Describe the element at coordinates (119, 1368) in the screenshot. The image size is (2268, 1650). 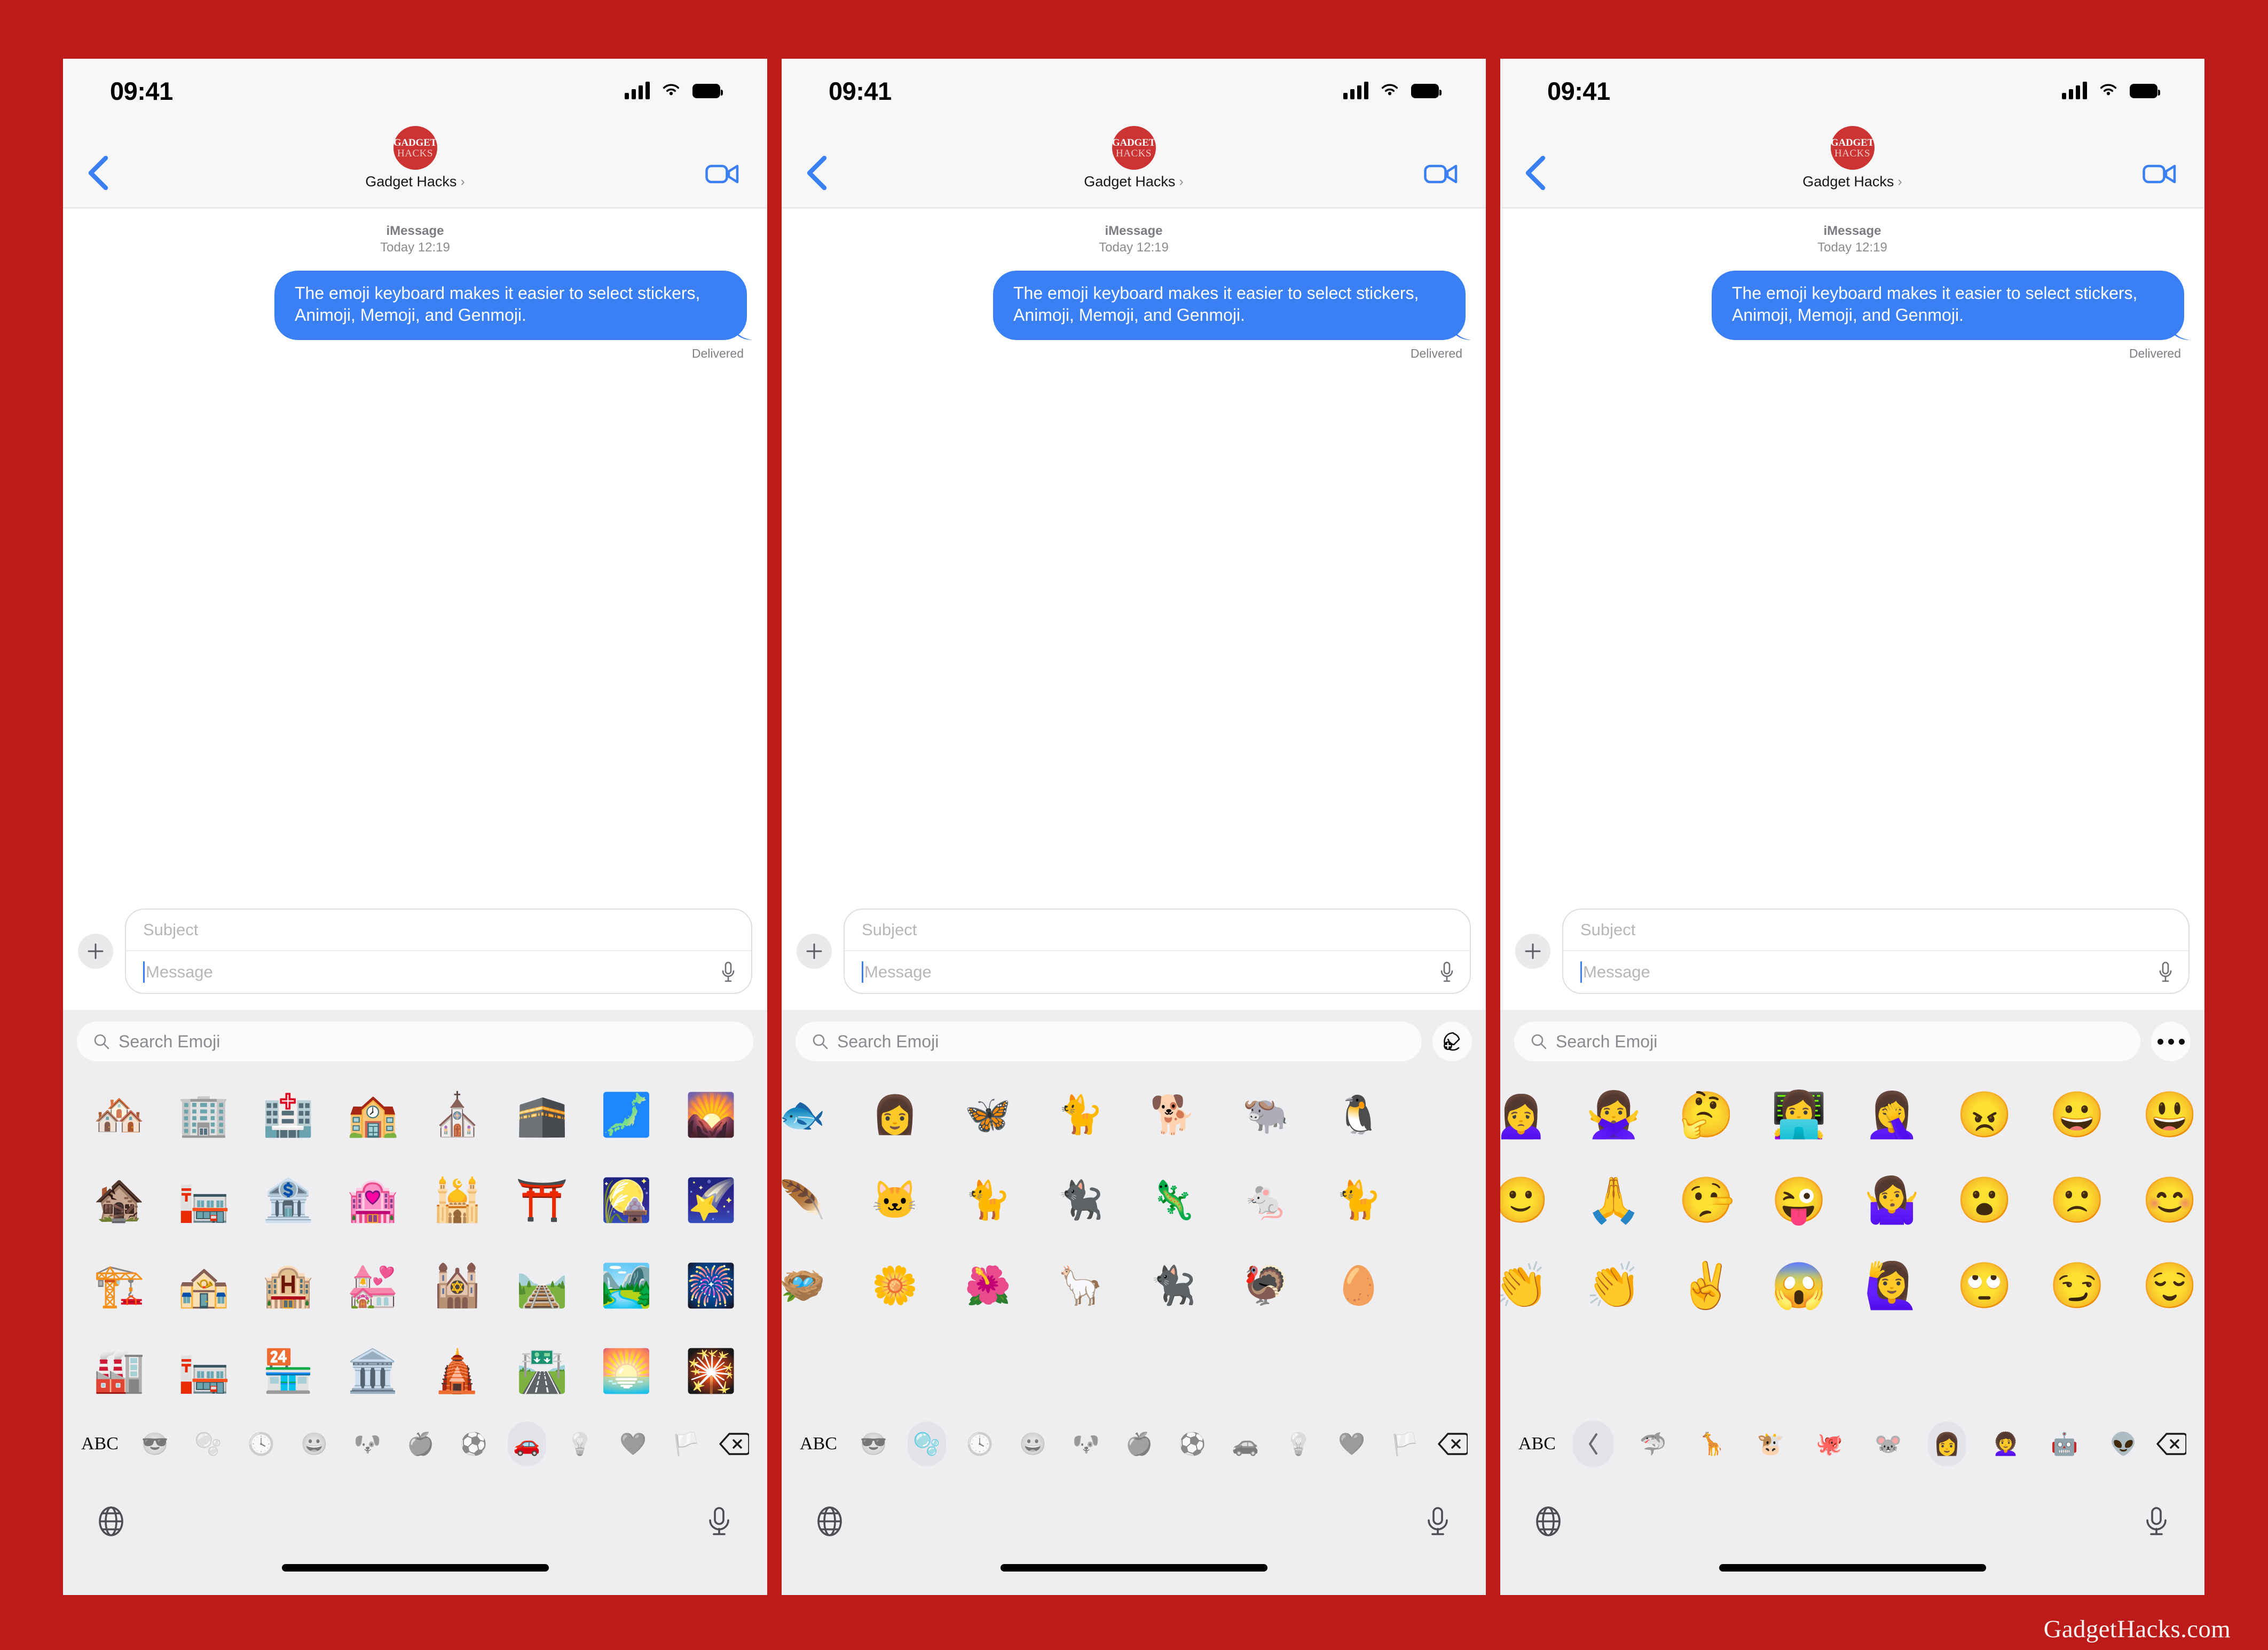
I see `grid-cell: 🏭` at that location.